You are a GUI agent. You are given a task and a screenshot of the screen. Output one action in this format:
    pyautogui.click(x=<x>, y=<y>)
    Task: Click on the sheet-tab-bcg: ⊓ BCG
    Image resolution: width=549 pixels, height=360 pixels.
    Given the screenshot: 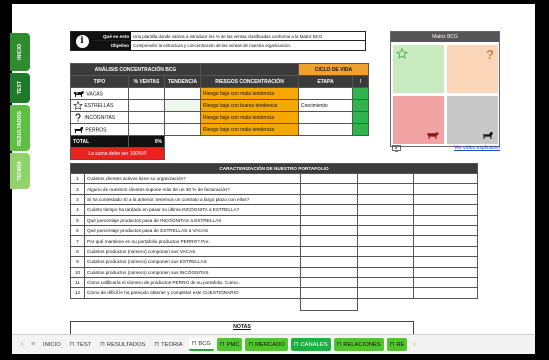 What is the action you would take?
    pyautogui.click(x=201, y=344)
    